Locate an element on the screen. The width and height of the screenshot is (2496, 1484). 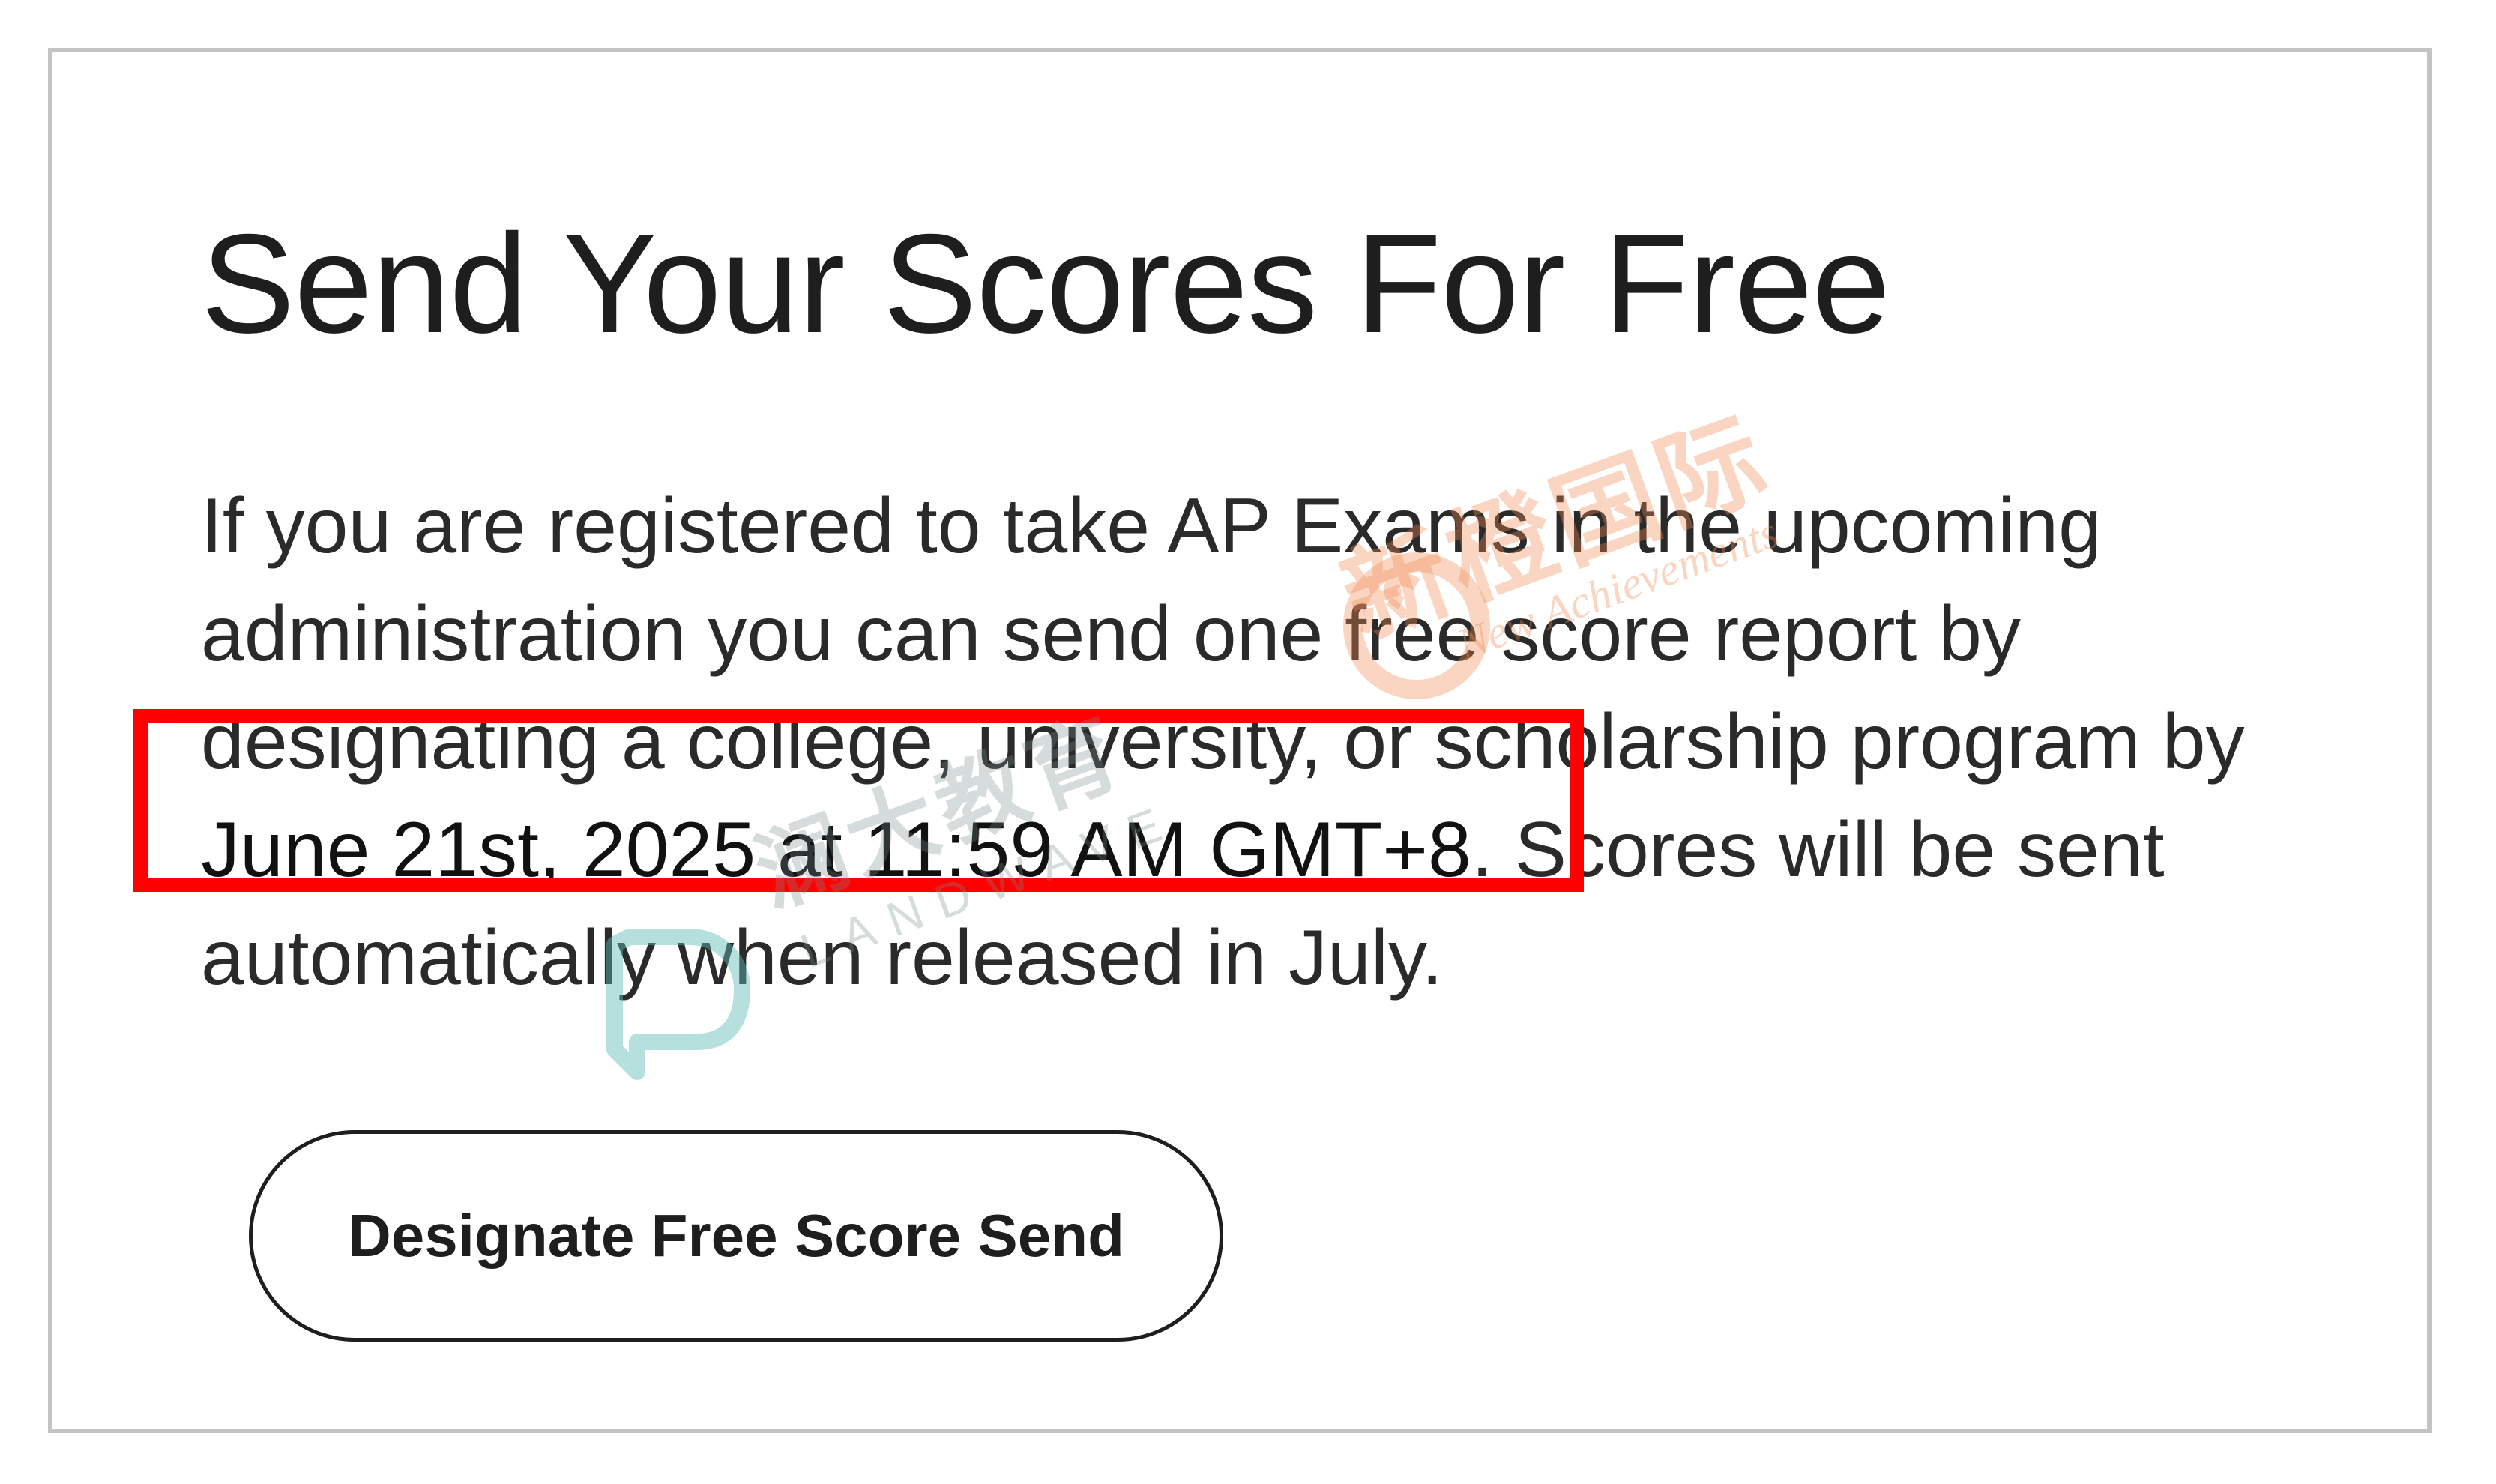
designate-free-score-send-button: Designate Free Score Send is located at coordinates (736, 1236).